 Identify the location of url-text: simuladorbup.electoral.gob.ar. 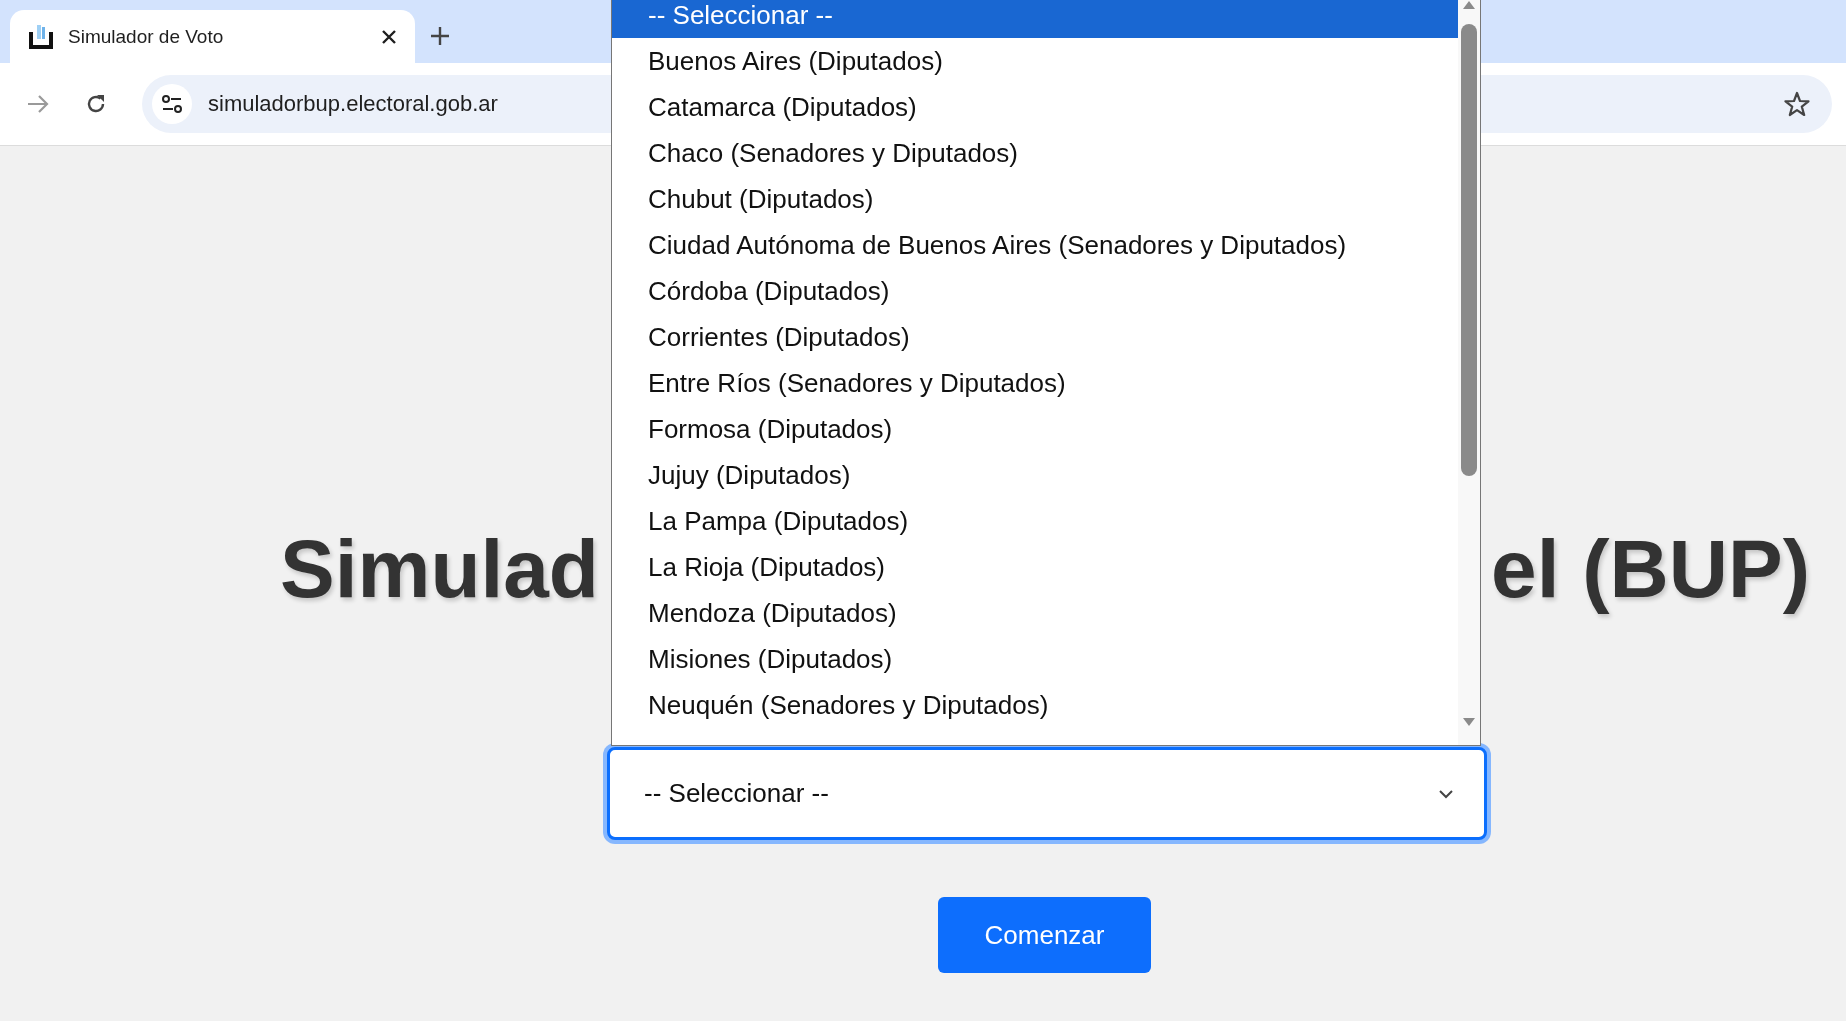
(353, 104).